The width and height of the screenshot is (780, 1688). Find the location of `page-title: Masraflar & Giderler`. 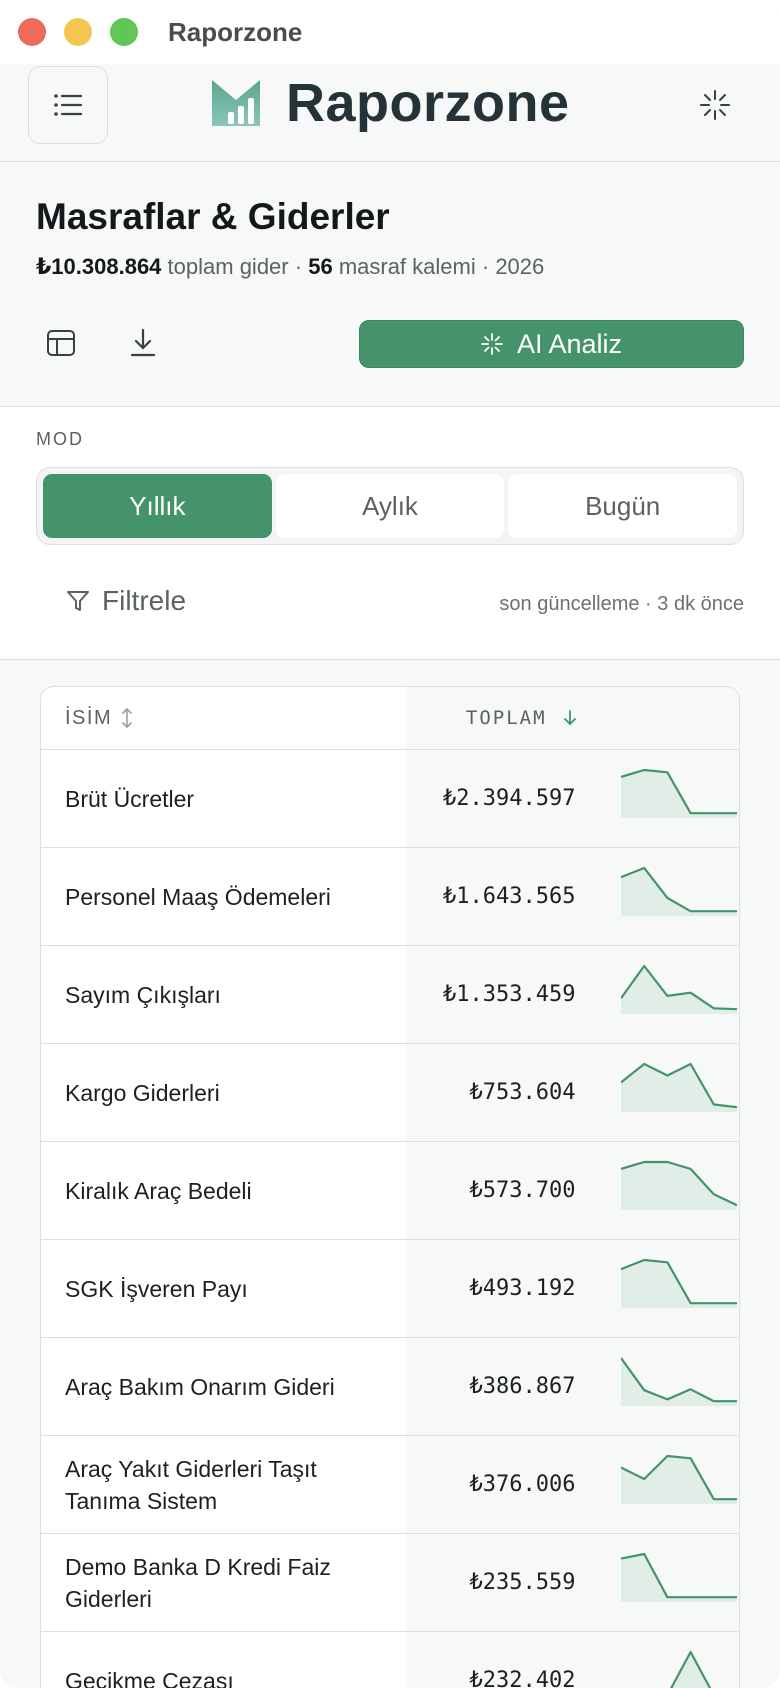

page-title: Masraflar & Giderler is located at coordinates (213, 216).